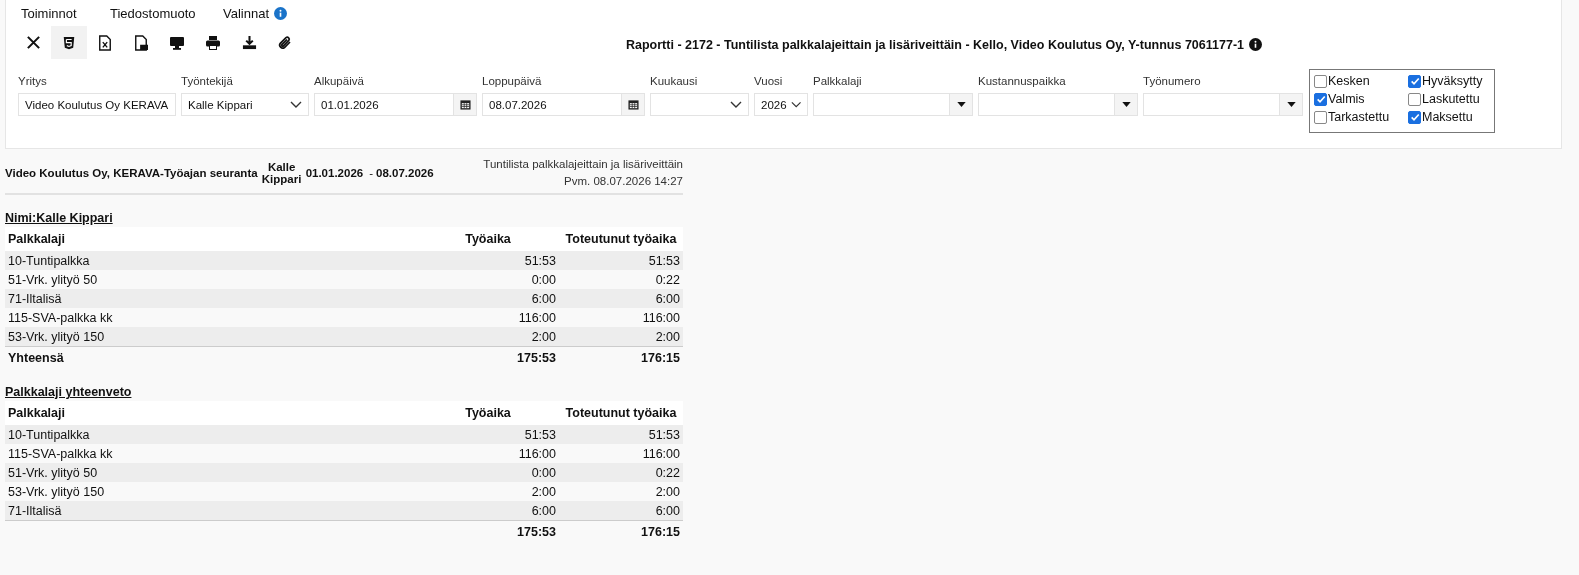  Describe the element at coordinates (97, 104) in the screenshot. I see `select-field: Video Koulutus Oy KERAVA` at that location.